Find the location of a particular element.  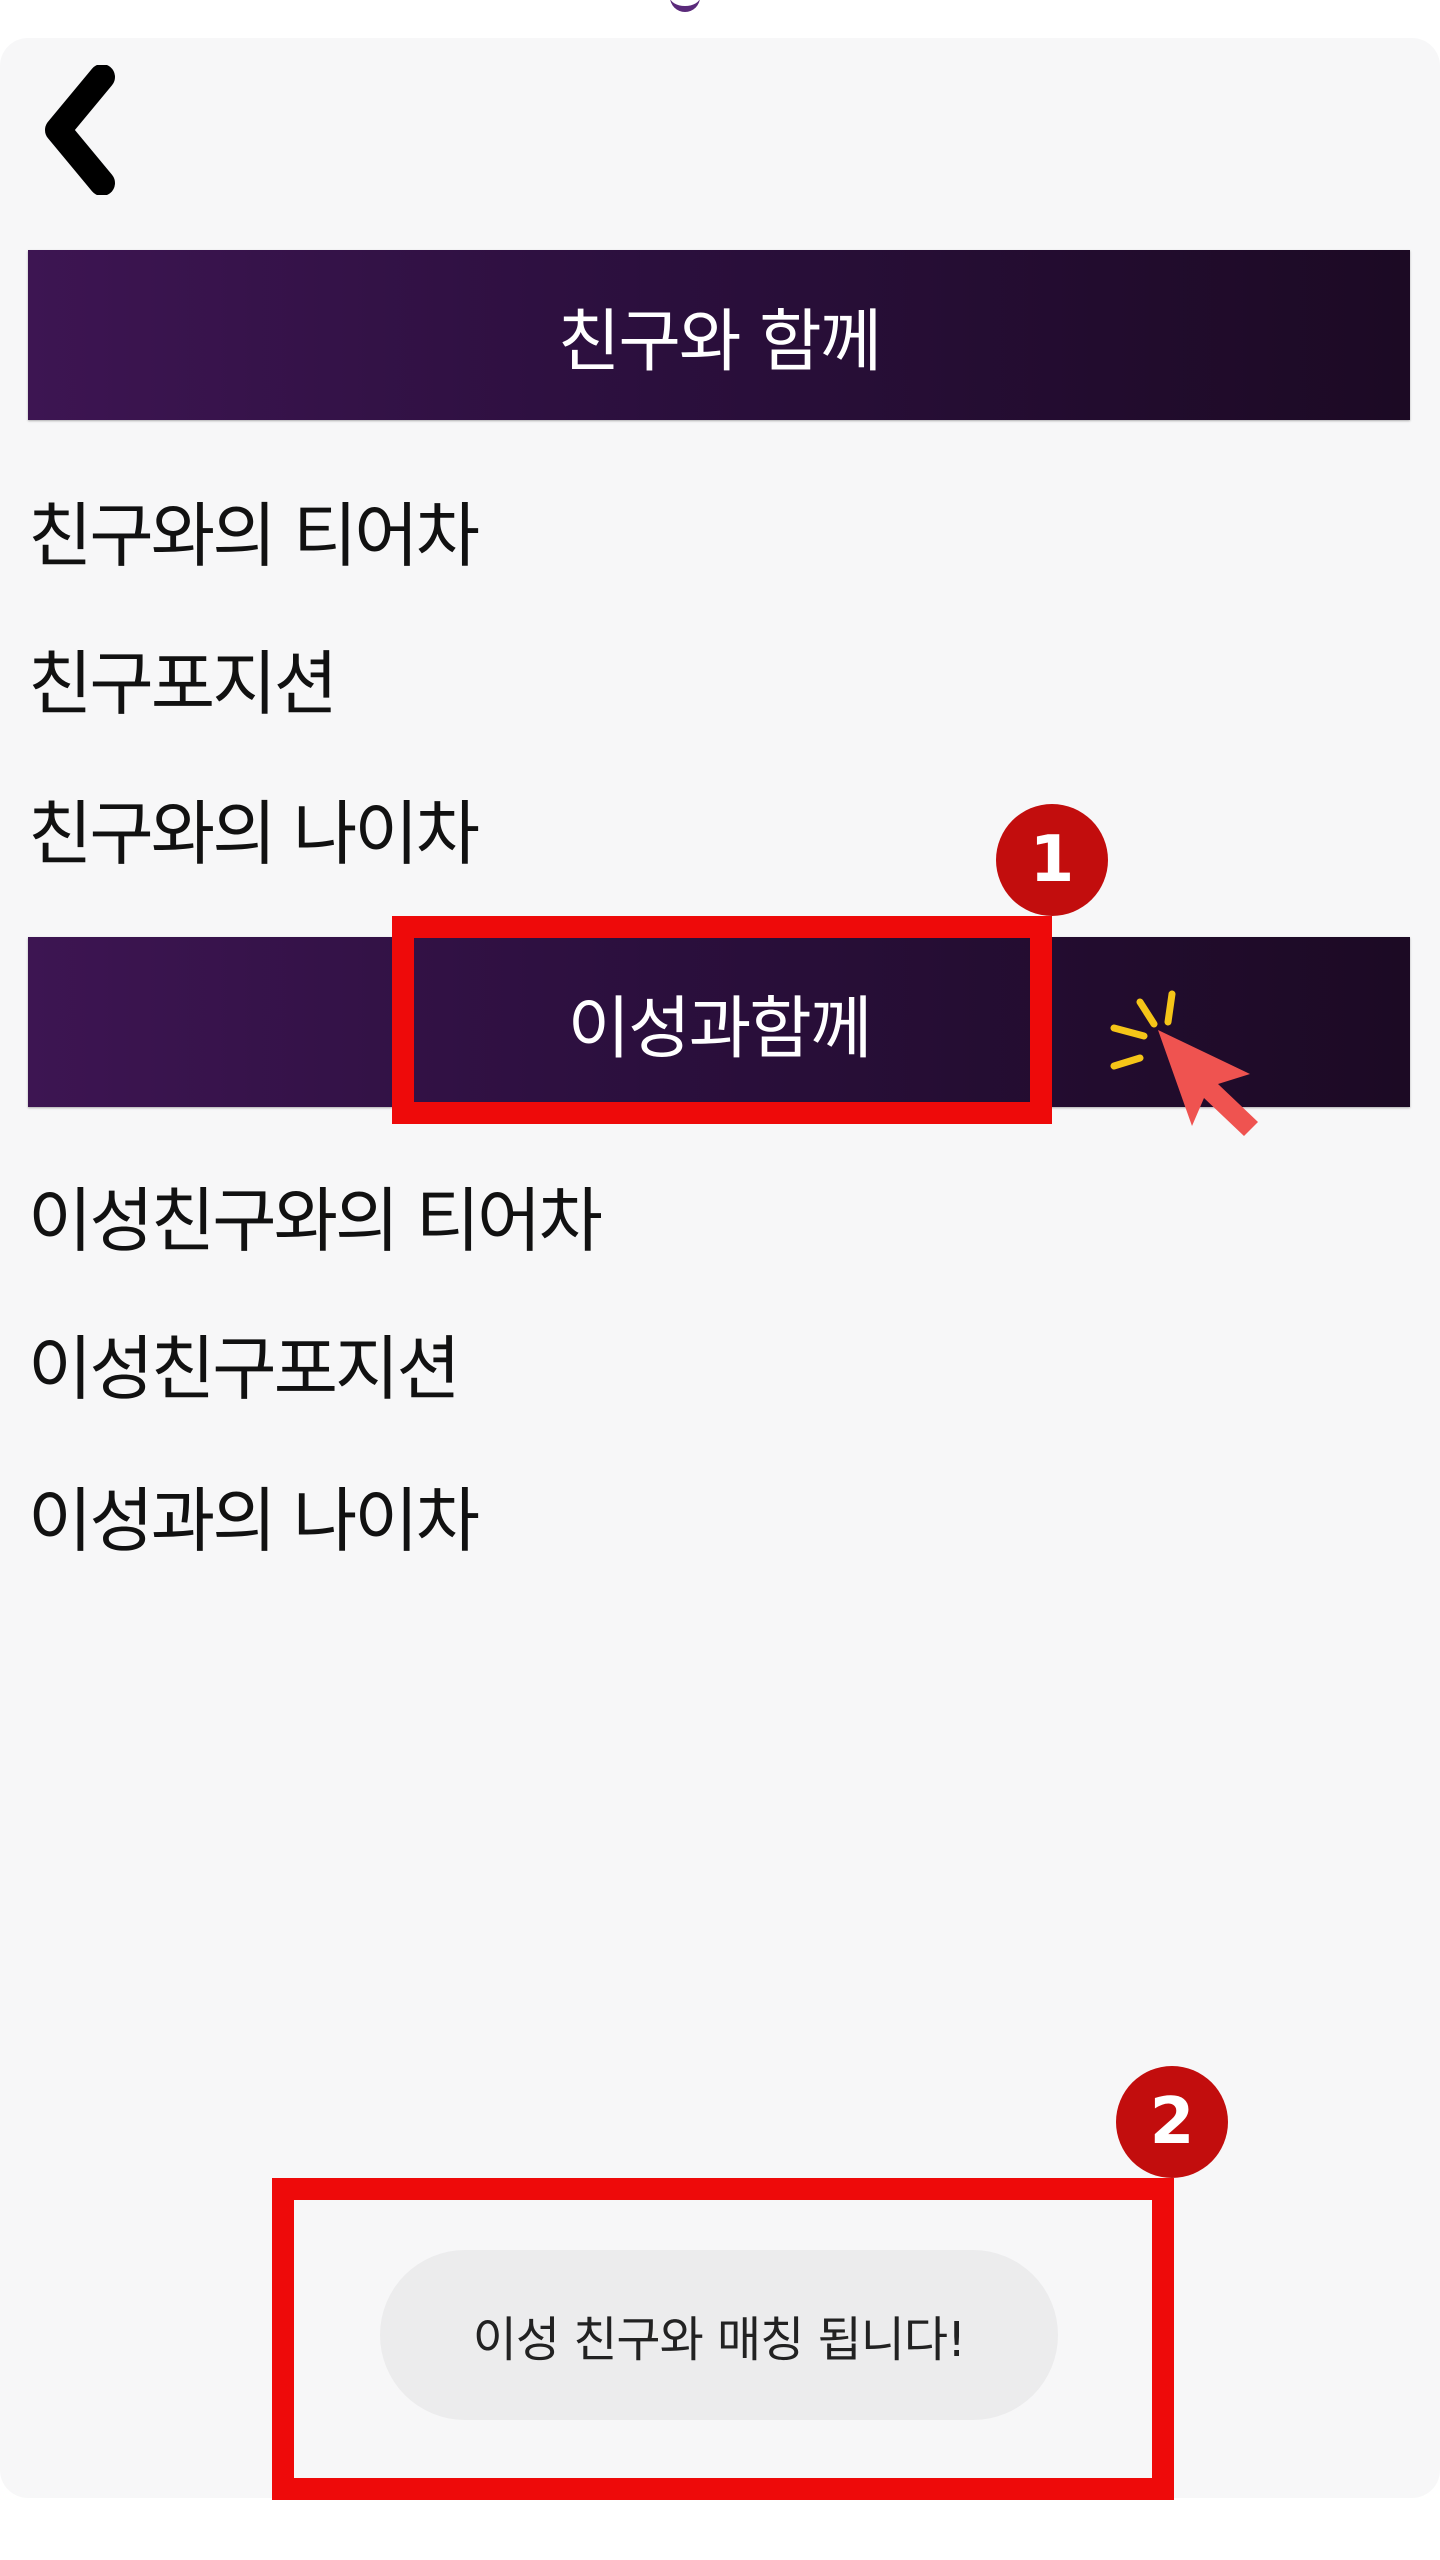

back-button is located at coordinates (81, 130).